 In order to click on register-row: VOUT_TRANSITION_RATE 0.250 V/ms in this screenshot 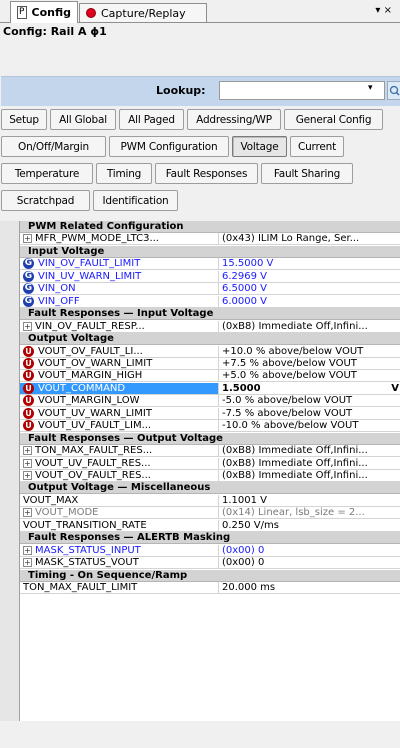, I will do `click(210, 525)`.